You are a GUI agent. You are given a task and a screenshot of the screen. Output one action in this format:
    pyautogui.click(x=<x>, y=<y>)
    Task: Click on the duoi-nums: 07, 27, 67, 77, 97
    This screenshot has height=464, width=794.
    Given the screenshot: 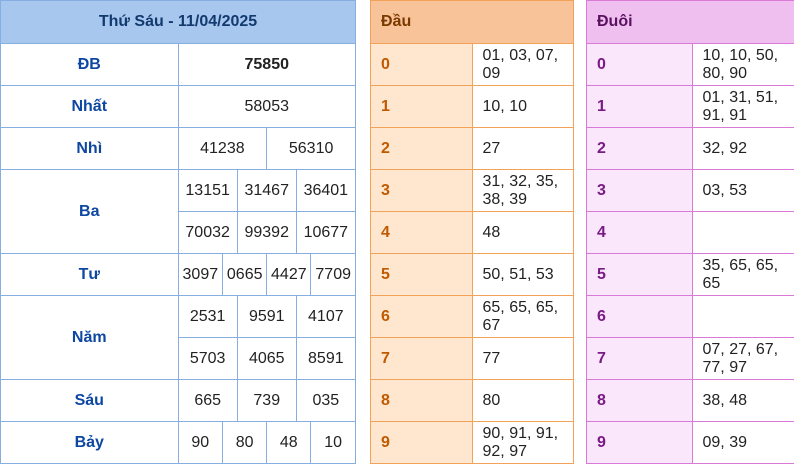 What is the action you would take?
    pyautogui.click(x=743, y=359)
    